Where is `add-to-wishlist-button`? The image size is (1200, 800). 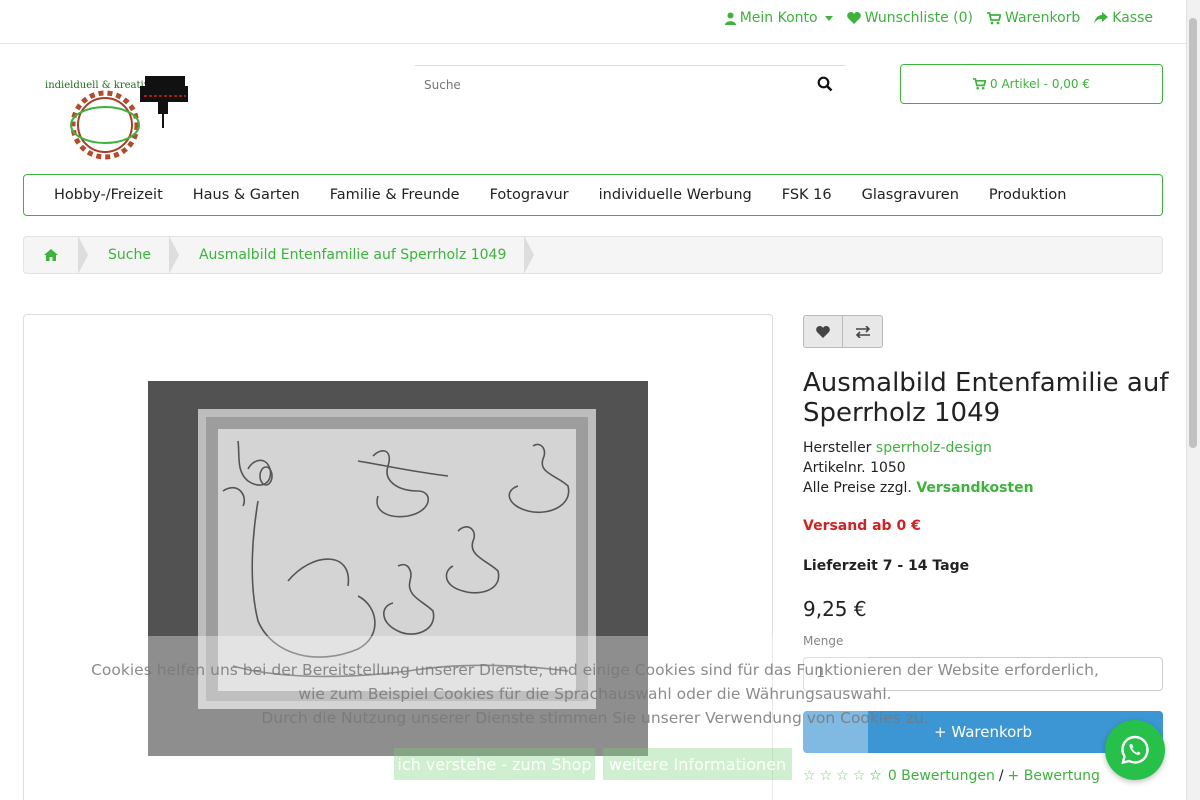
add-to-wishlist-button is located at coordinates (823, 331).